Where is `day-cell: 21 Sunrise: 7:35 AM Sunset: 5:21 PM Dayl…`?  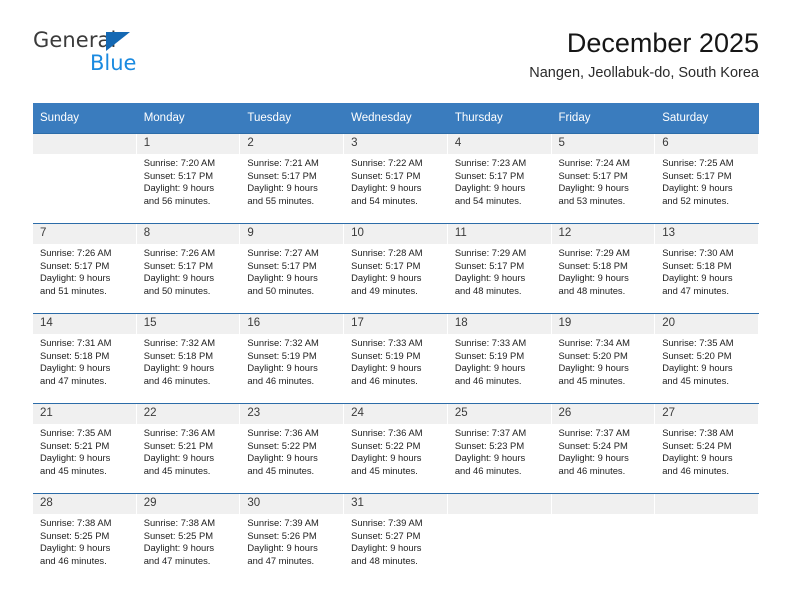
day-cell: 21 Sunrise: 7:35 AM Sunset: 5:21 PM Dayl… is located at coordinates (85, 448).